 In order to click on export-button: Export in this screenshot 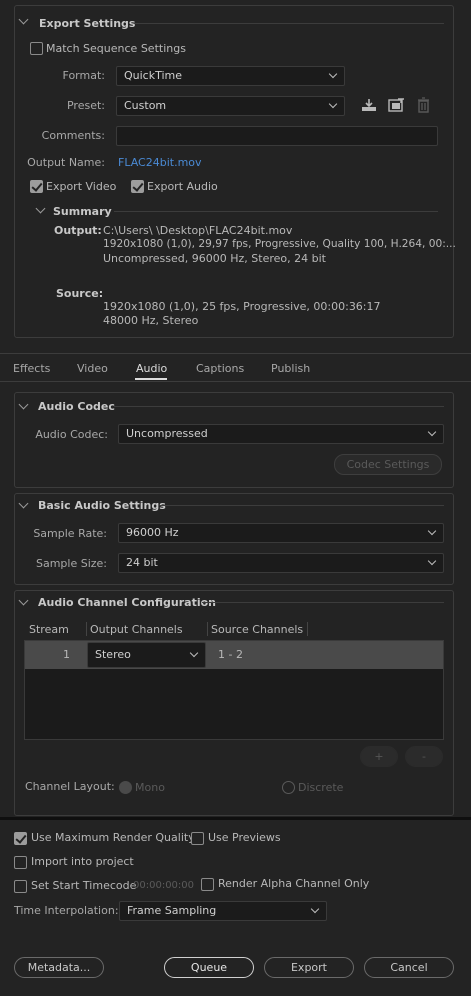, I will do `click(309, 967)`.